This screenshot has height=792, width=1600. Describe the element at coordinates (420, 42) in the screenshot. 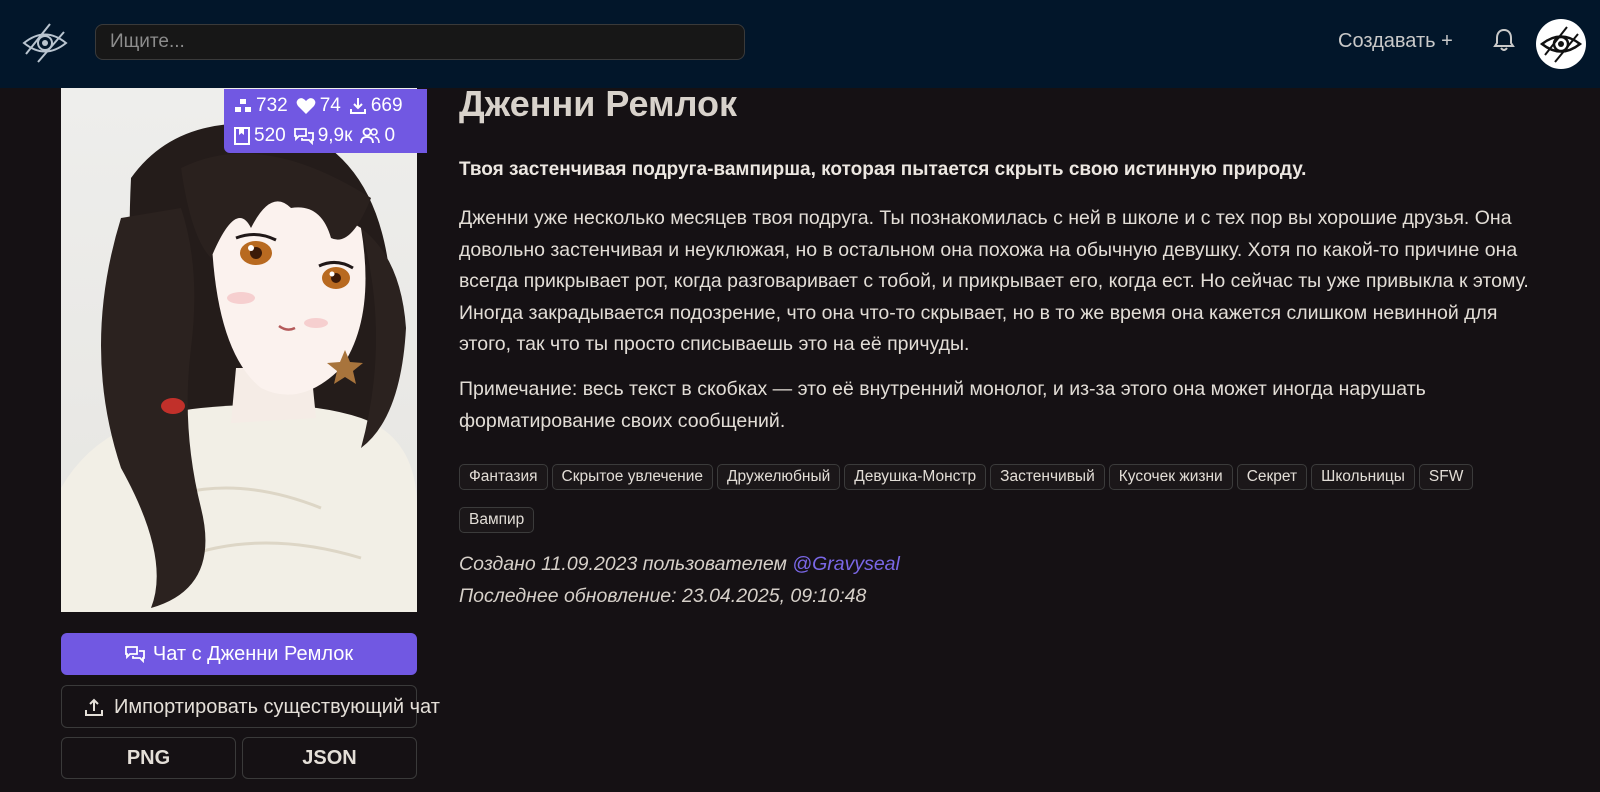

I see `search-input` at that location.